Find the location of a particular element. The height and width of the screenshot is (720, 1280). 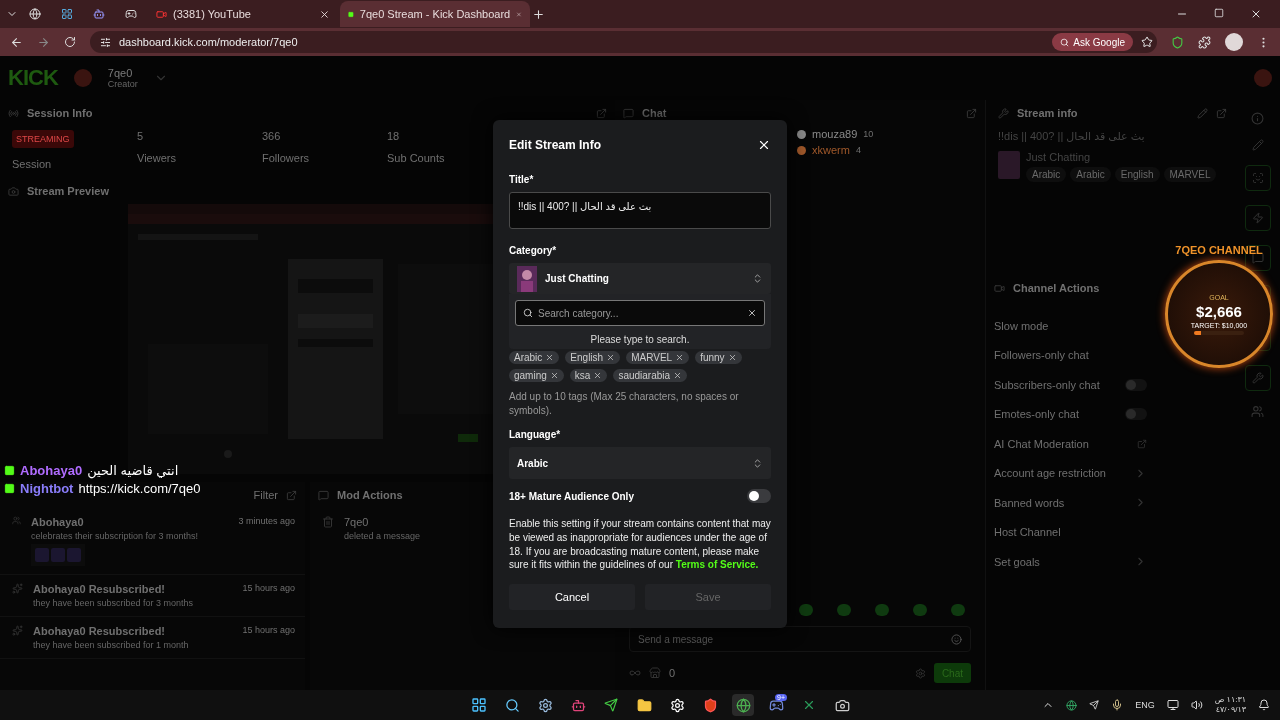

forward-icon is located at coordinates (43, 42).